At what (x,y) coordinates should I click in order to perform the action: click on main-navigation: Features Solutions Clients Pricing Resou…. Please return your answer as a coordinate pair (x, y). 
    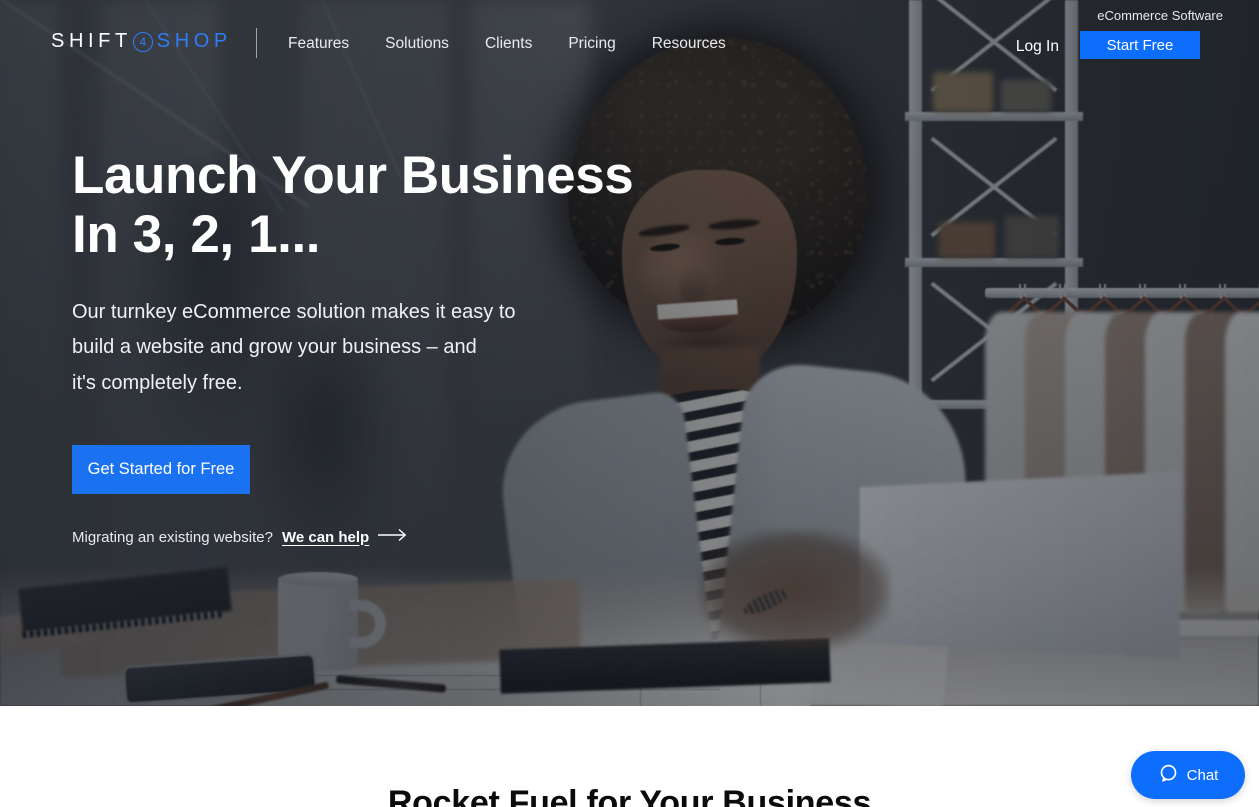
    Looking at the image, I should click on (507, 44).